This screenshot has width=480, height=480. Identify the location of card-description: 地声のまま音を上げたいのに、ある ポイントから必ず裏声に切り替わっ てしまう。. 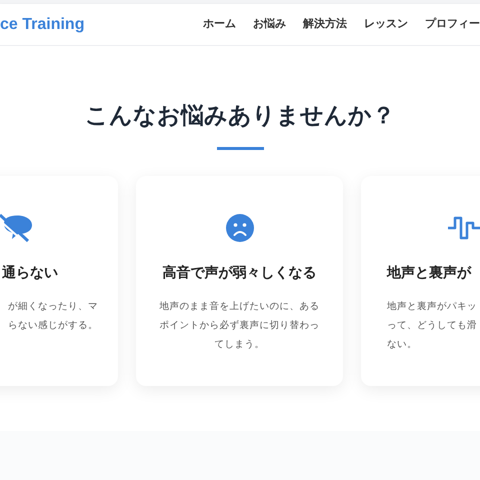
(240, 326).